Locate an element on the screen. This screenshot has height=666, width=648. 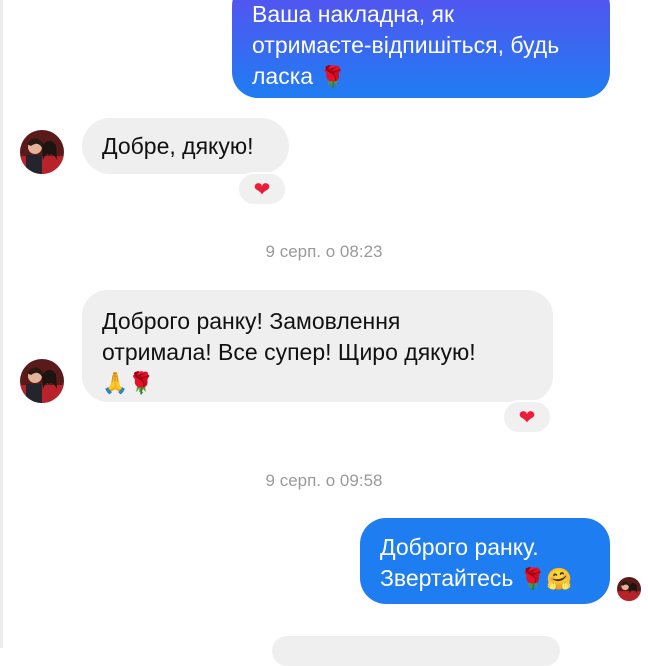
pray-rose-emoji: 🙏🌹 is located at coordinates (128, 383).